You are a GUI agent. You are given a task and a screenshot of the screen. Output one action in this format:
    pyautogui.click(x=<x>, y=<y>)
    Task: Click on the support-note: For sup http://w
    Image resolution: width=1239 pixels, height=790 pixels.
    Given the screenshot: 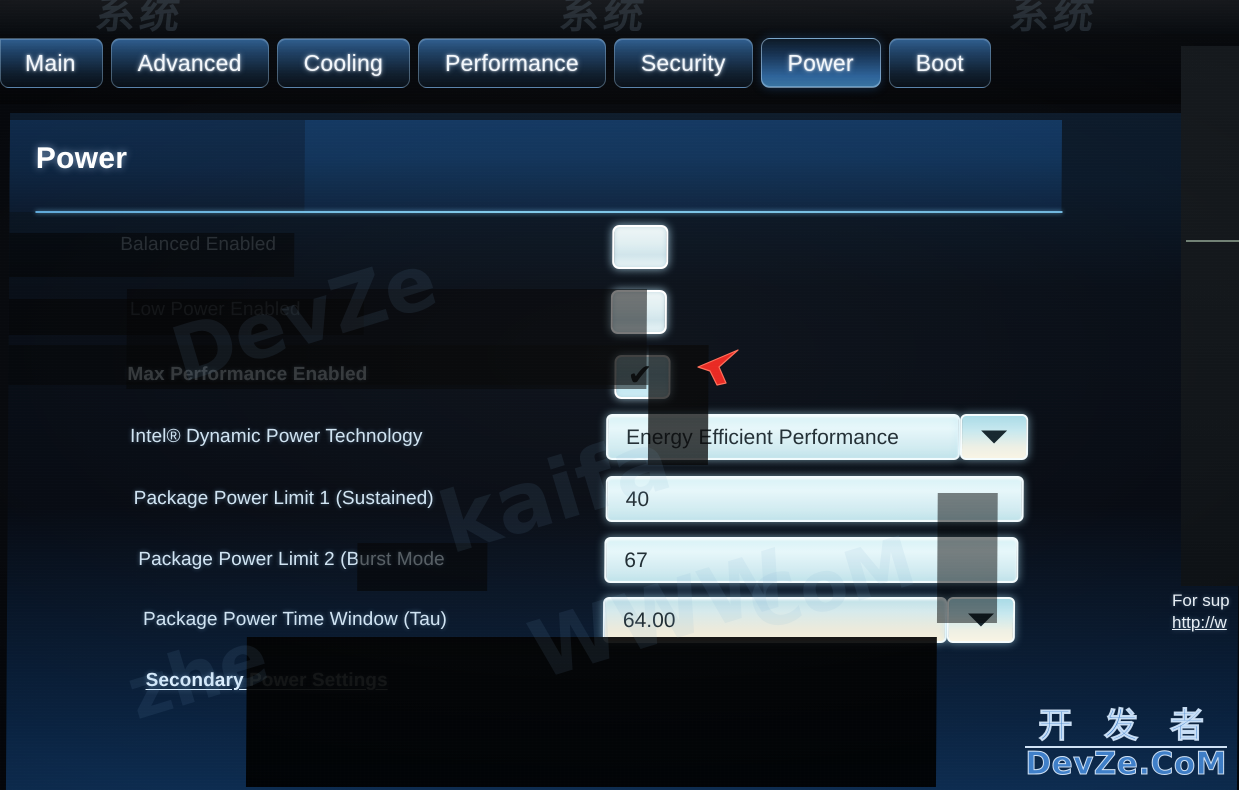 What is the action you would take?
    pyautogui.click(x=1201, y=612)
    